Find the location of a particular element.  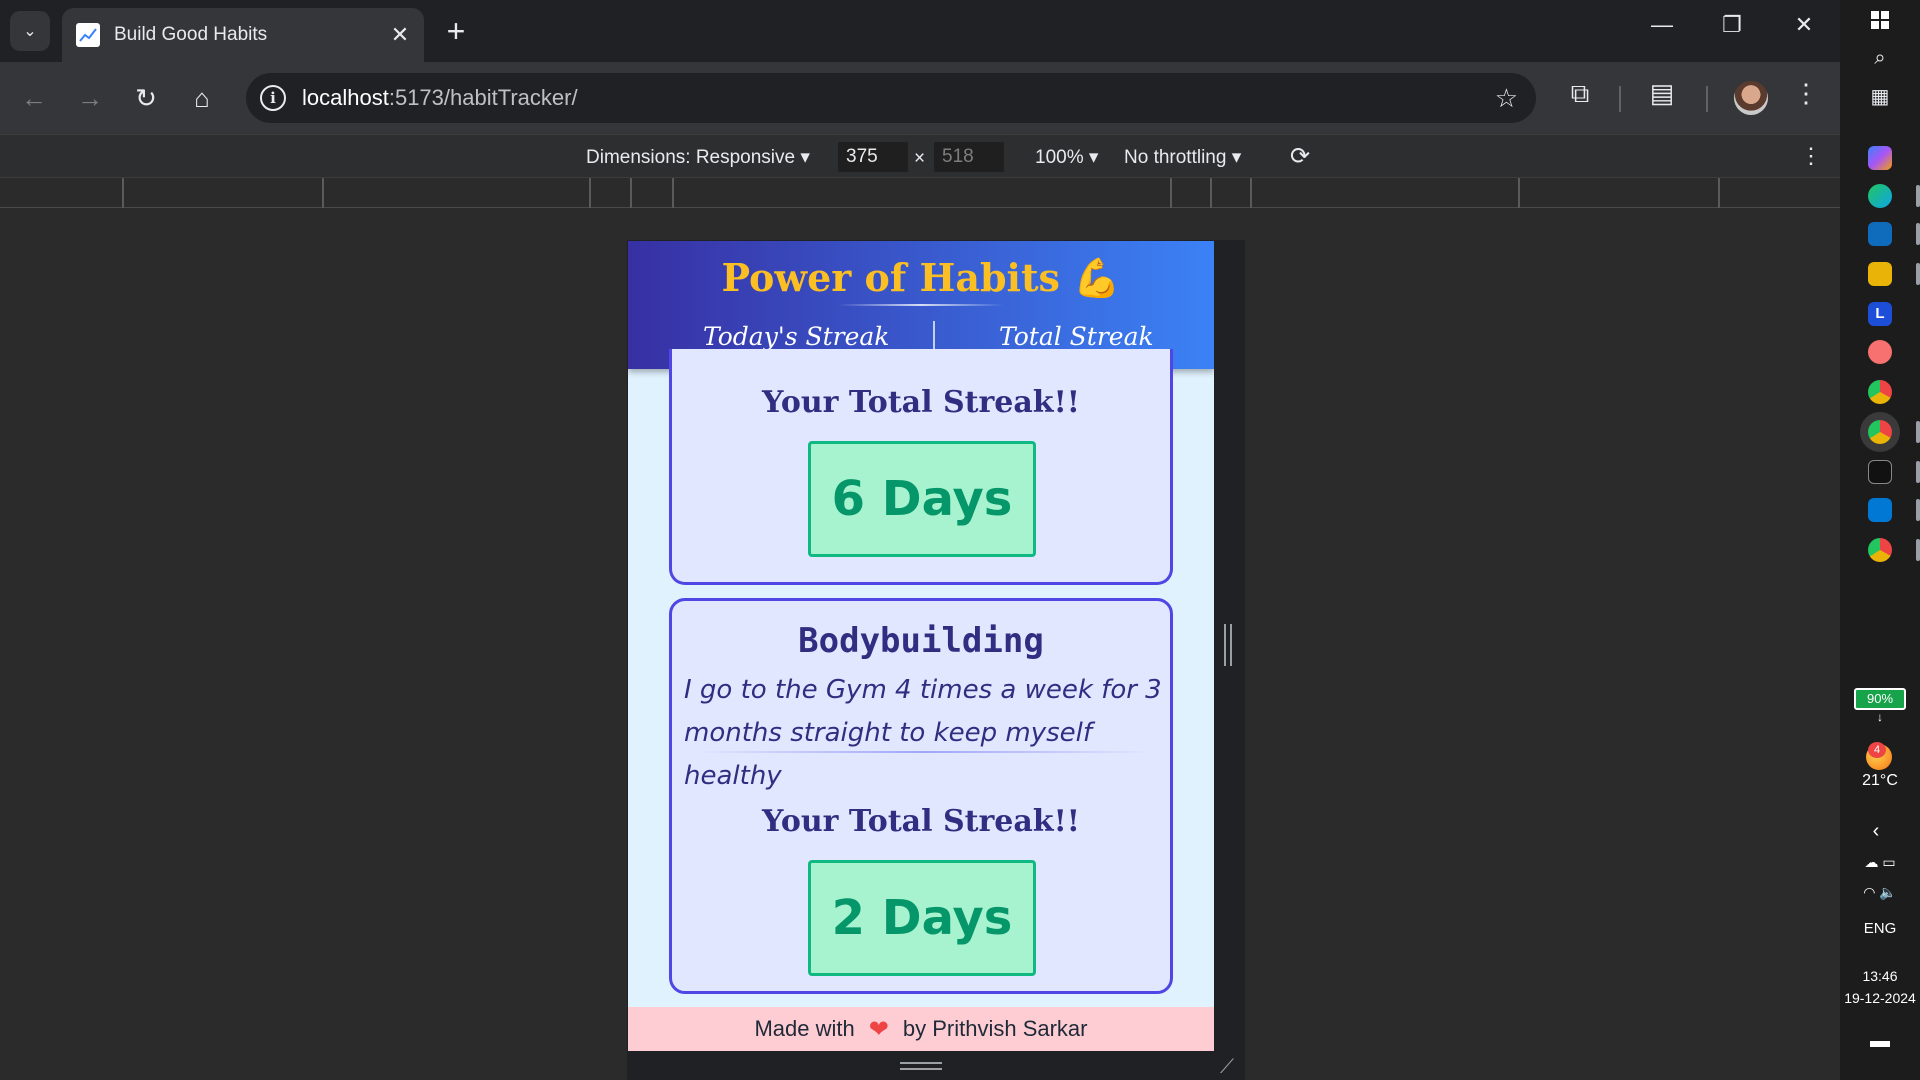

vscode-icon is located at coordinates (1880, 510).